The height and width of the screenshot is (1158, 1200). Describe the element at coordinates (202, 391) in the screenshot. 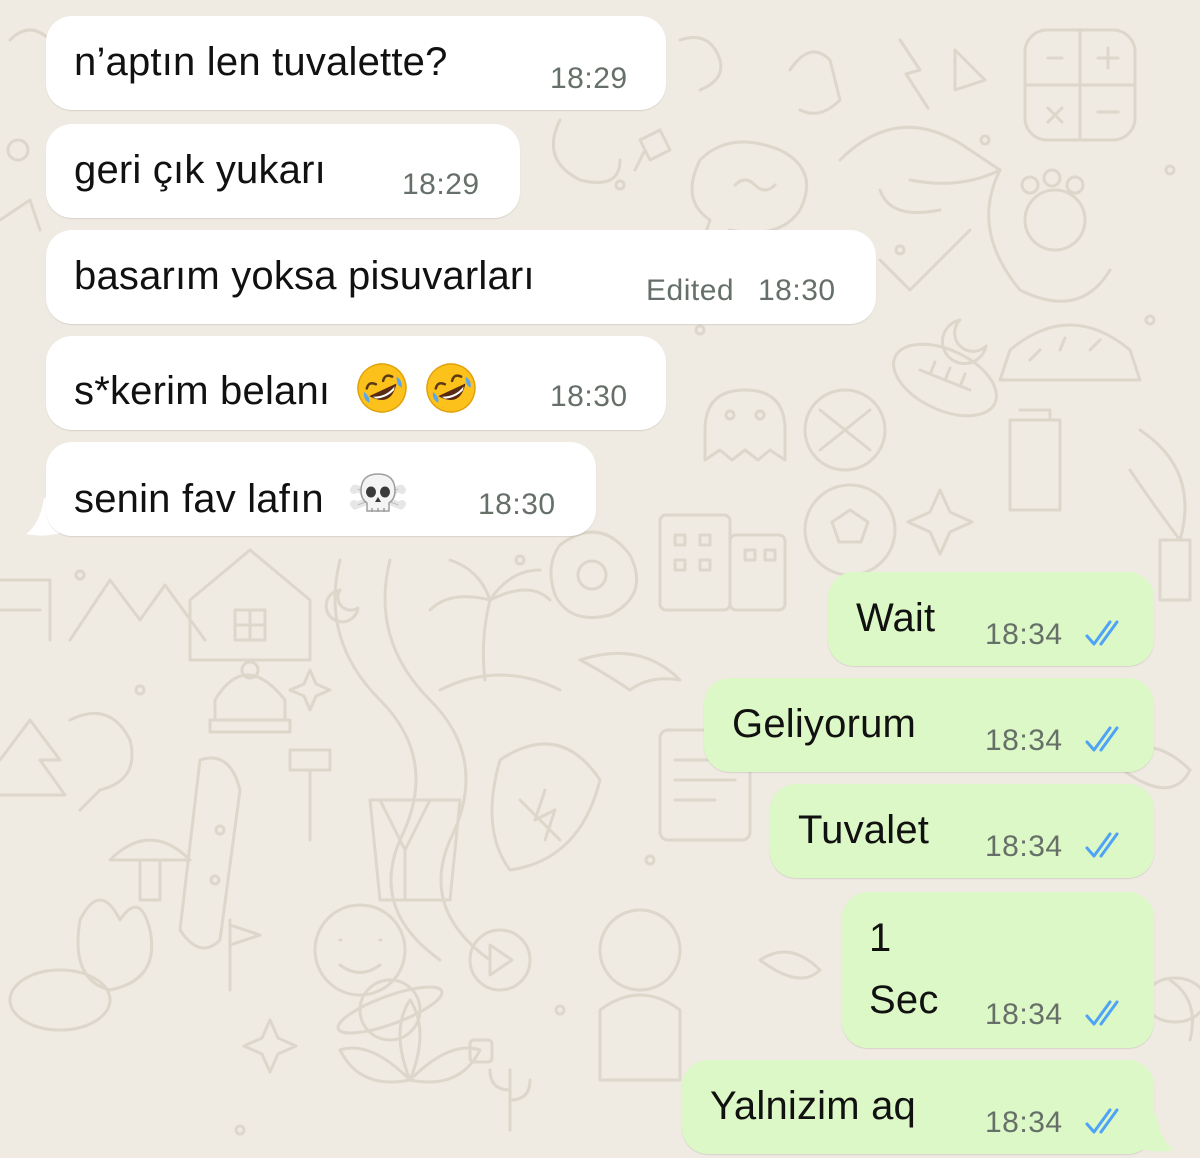

I see `message-text-content: s*kerim belanı` at that location.